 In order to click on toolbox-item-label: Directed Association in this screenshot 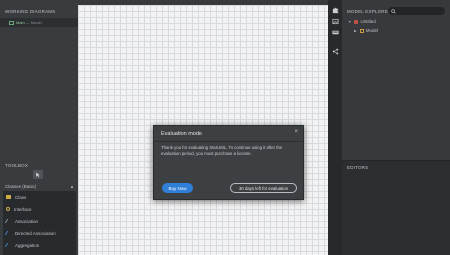, I will do `click(35, 233)`.